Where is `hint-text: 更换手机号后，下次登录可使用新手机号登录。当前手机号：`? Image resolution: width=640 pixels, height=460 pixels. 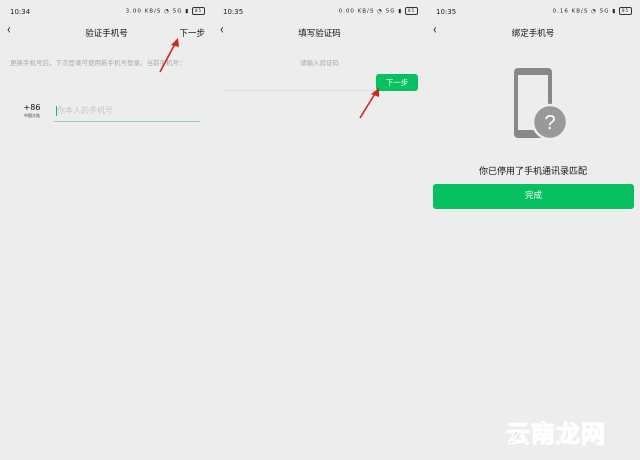
hint-text: 更换手机号后，下次登录可使用新手机号登录。当前手机号： is located at coordinates (98, 63).